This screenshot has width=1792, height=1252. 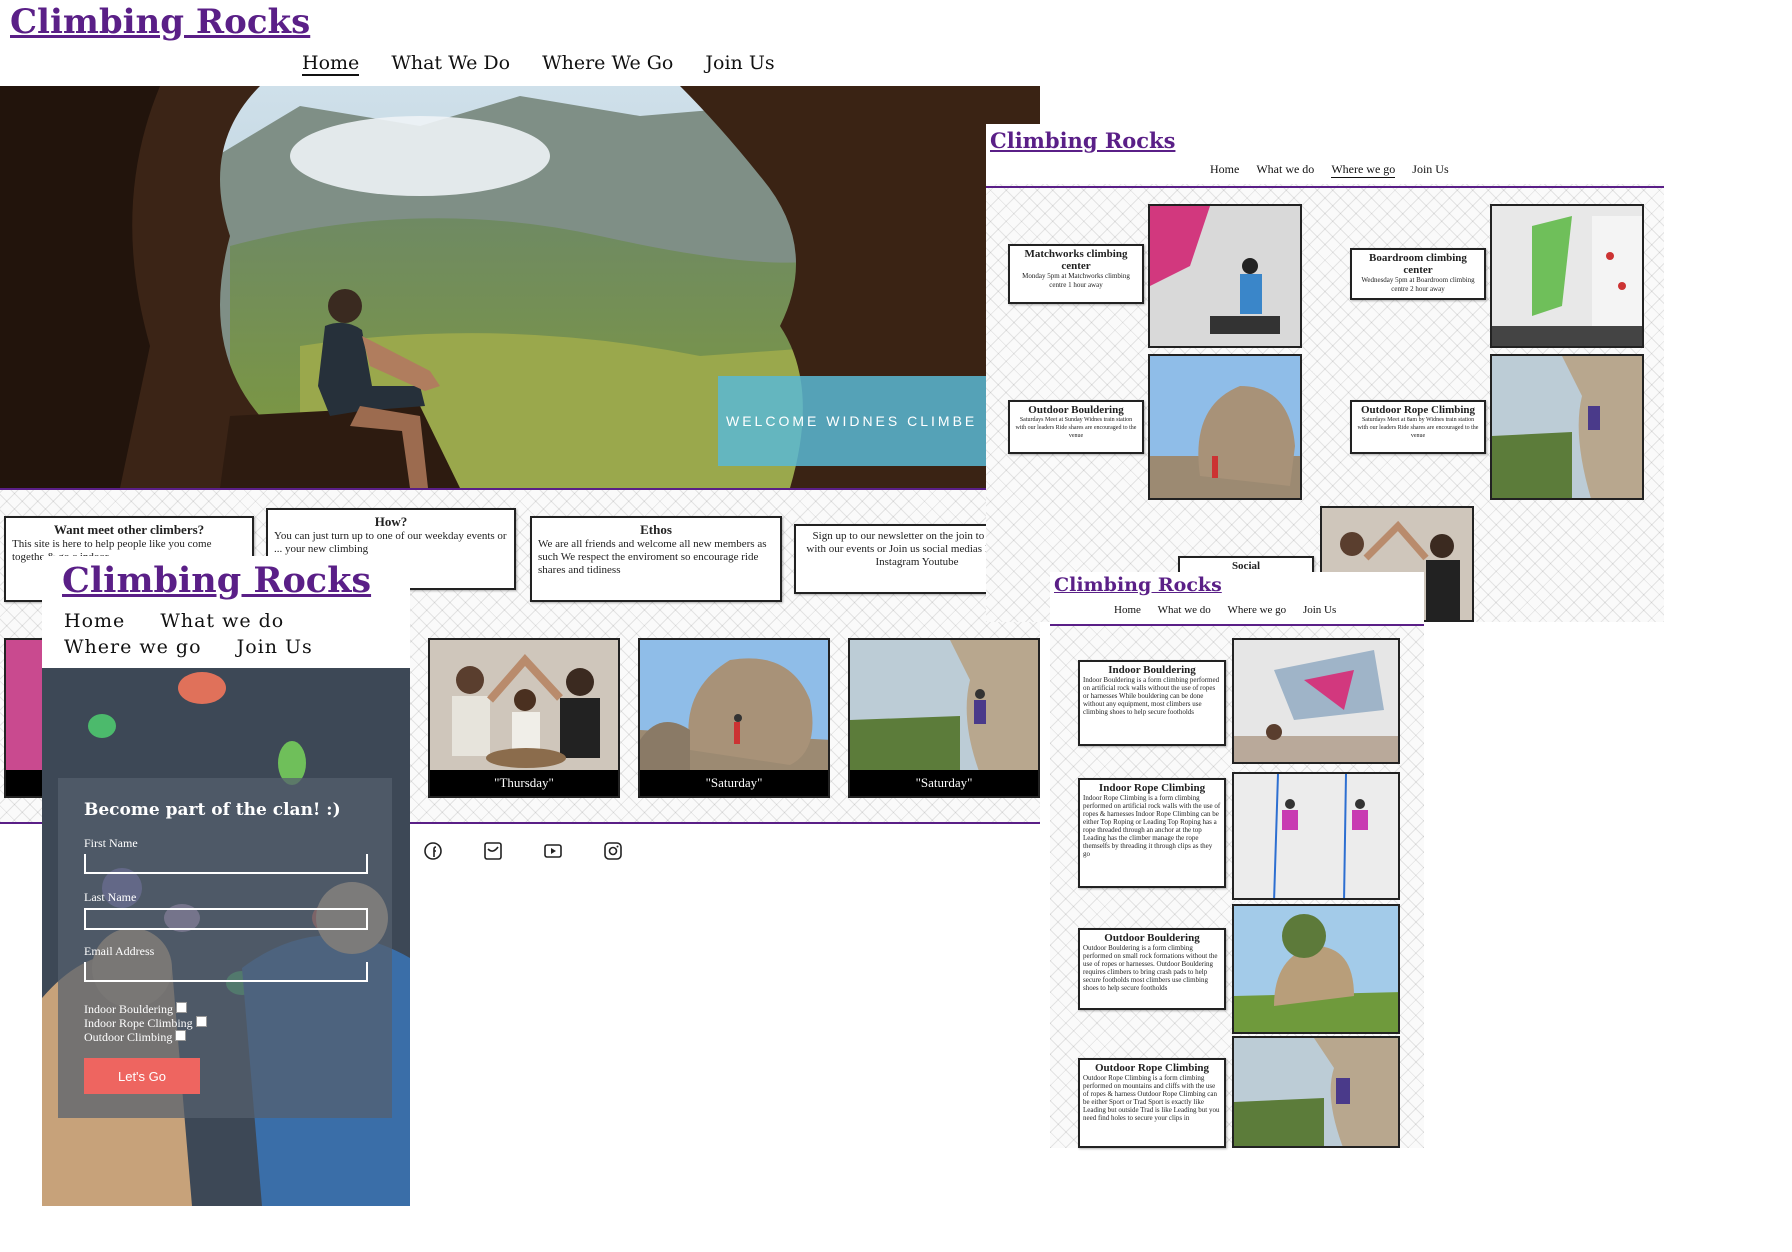 What do you see at coordinates (656, 529) in the screenshot?
I see `info-card-title: Ethos` at bounding box center [656, 529].